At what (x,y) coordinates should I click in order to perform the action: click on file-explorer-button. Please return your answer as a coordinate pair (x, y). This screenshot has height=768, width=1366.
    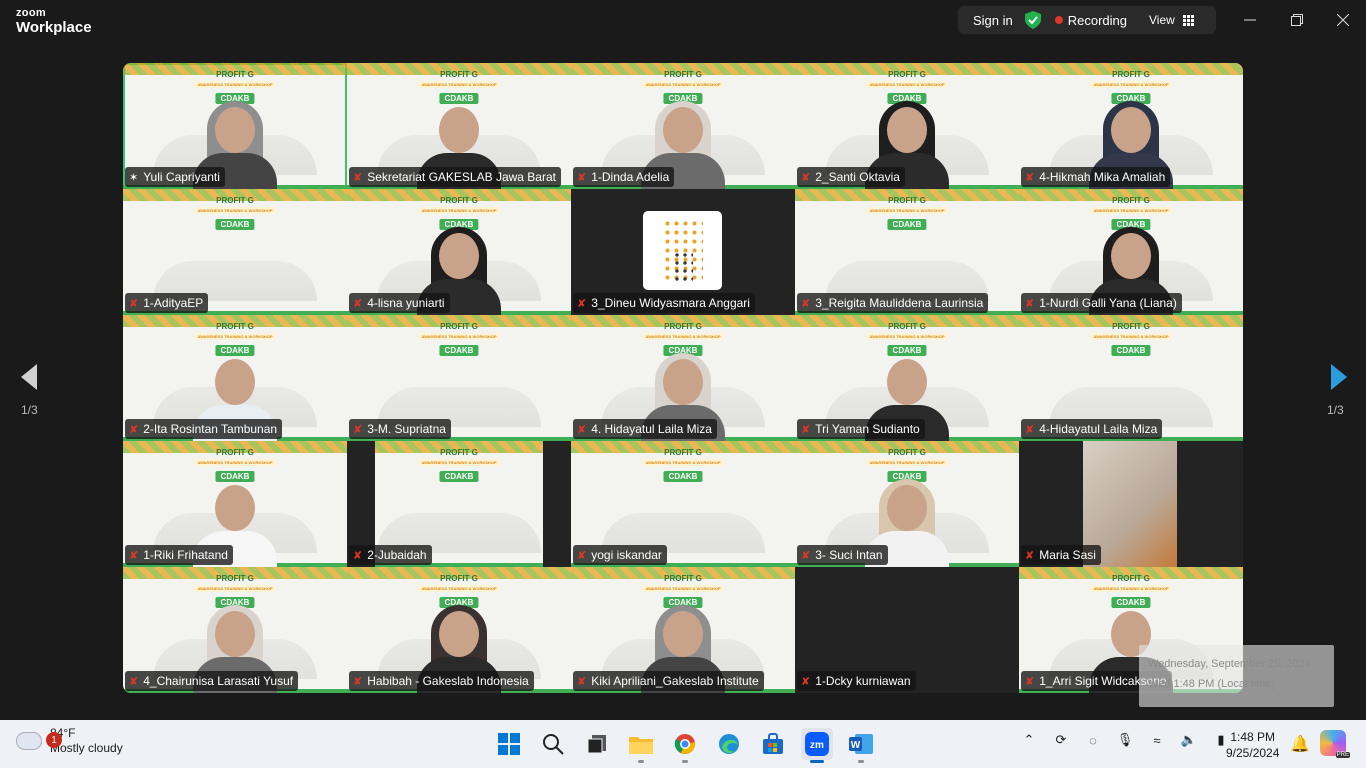
    Looking at the image, I should click on (641, 745).